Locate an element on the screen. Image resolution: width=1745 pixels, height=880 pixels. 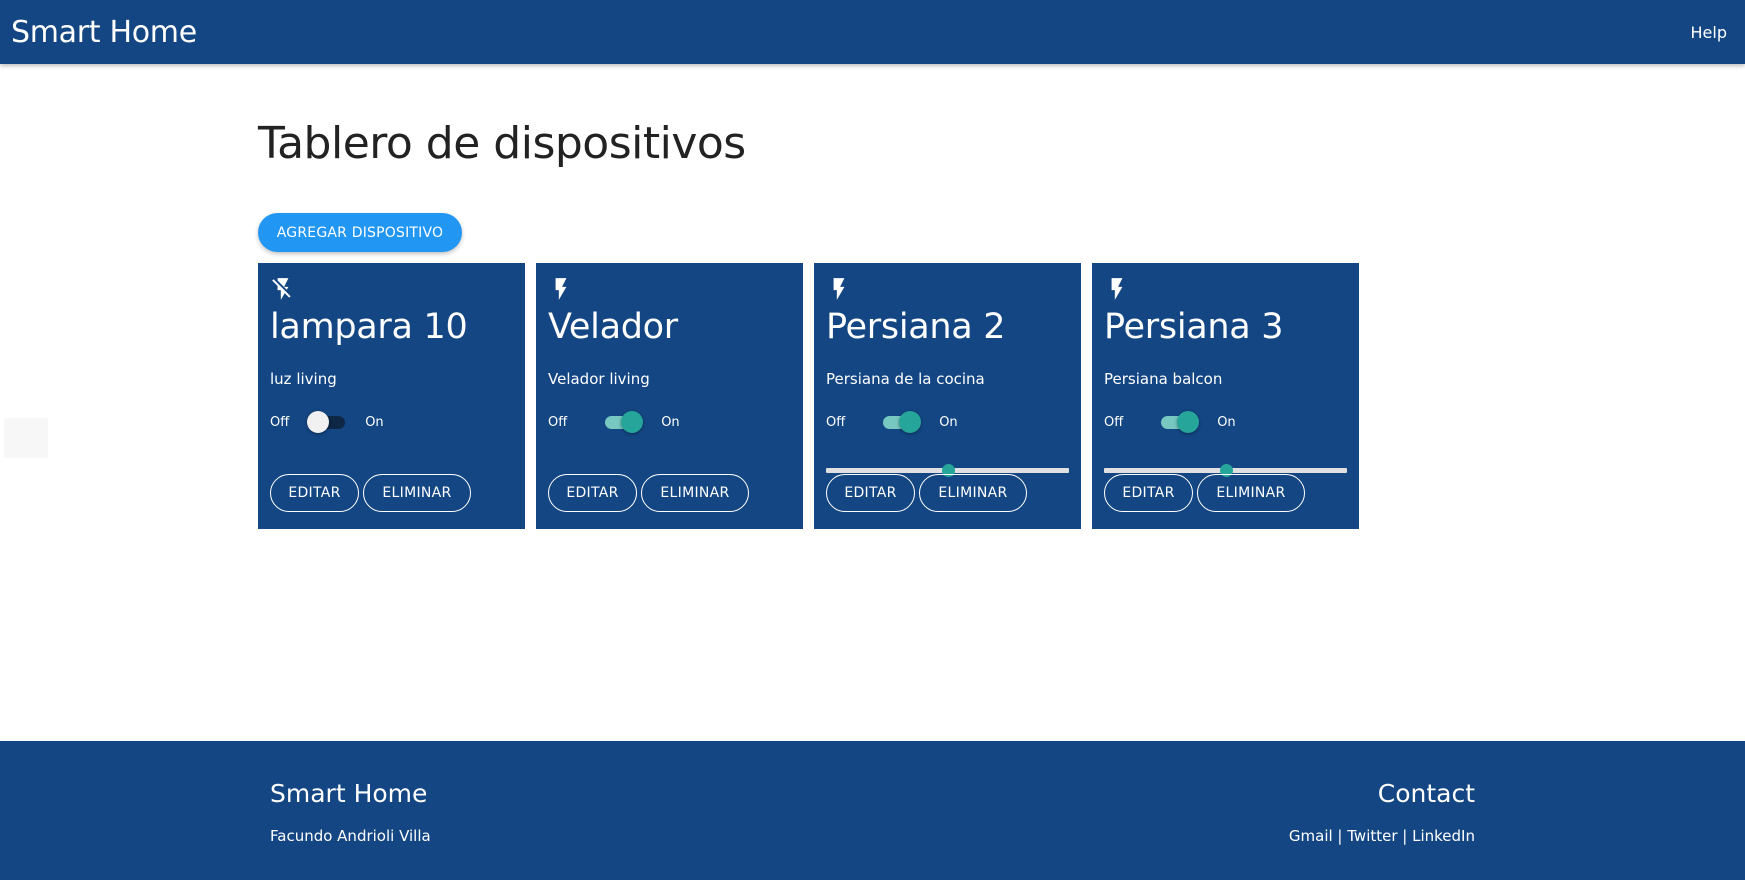
flash-off-icon is located at coordinates (283, 289).